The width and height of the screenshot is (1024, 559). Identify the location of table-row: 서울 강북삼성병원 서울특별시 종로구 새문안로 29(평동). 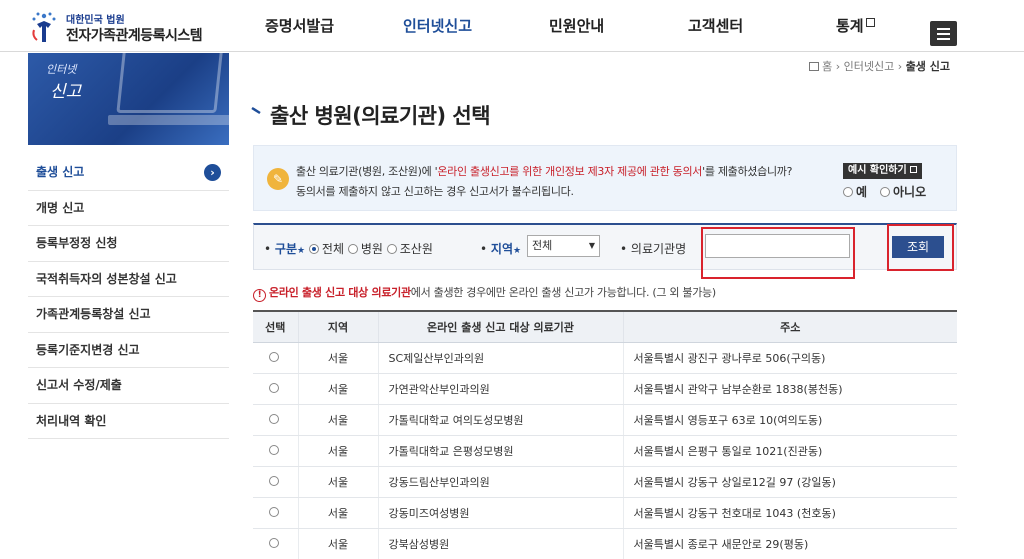
(605, 543).